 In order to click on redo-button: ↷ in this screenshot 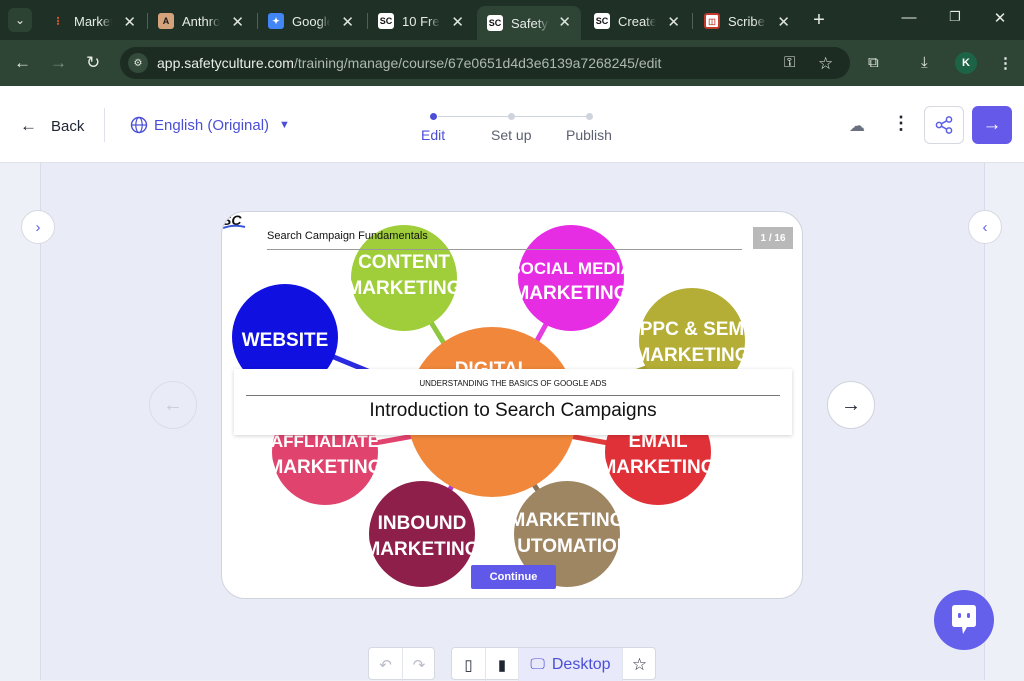, I will do `click(418, 664)`.